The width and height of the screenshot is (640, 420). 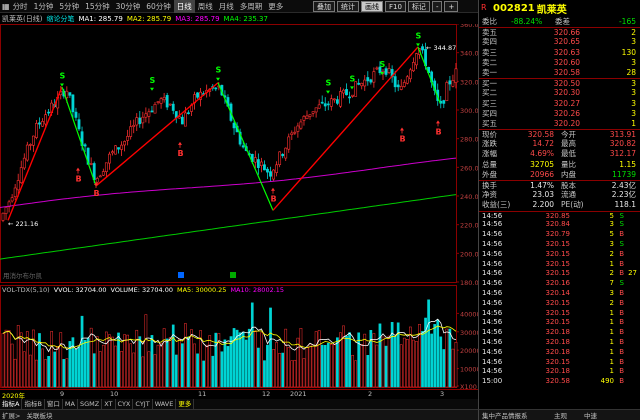 I want to click on period-tab: 月线, so click(x=226, y=6).